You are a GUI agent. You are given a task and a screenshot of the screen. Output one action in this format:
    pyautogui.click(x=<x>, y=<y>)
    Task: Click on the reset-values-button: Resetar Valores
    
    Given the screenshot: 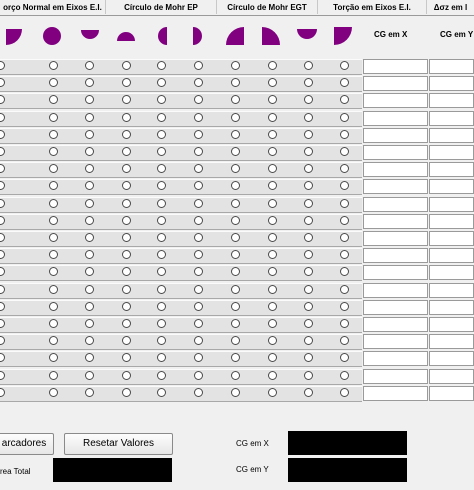 What is the action you would take?
    pyautogui.click(x=118, y=444)
    